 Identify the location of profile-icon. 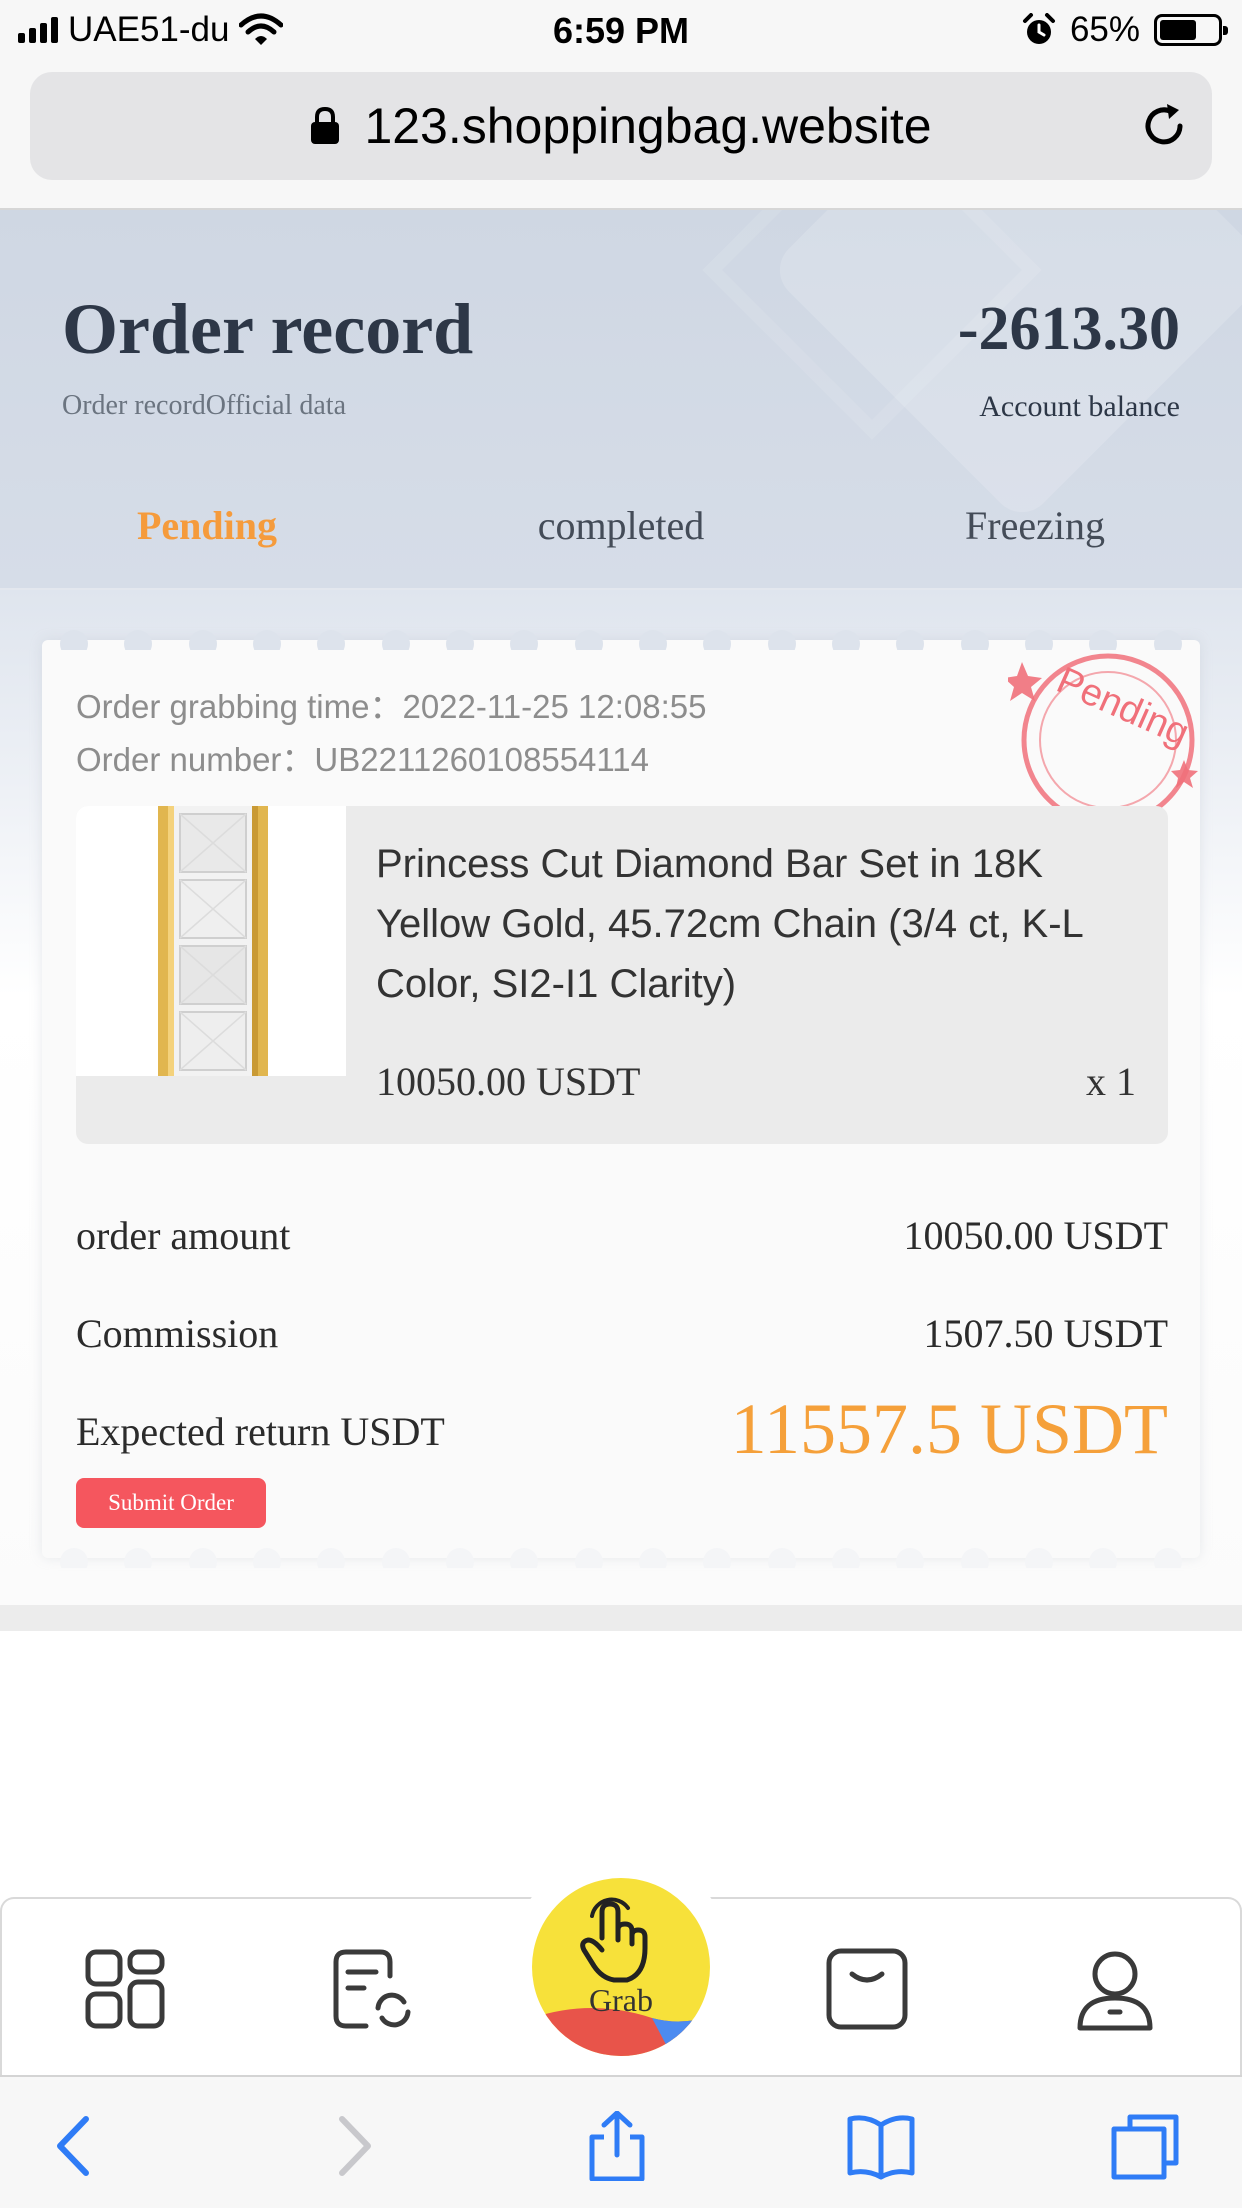
(1115, 1989).